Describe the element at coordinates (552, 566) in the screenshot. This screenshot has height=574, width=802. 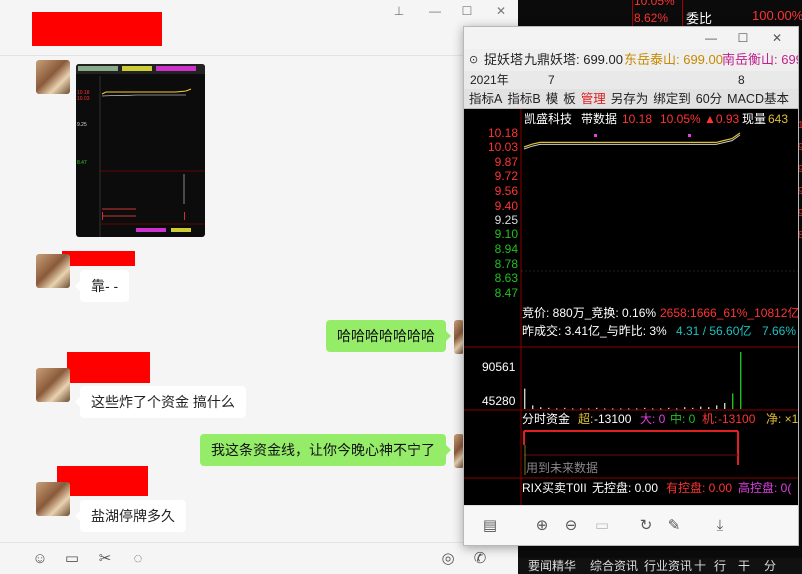
I see `news-tab: 要闻精华` at that location.